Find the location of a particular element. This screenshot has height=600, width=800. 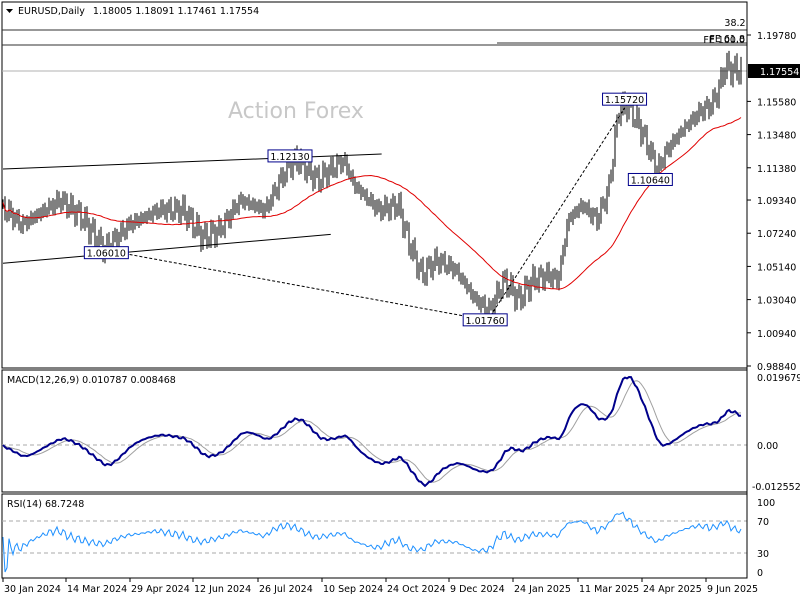

watermark: Action Forex is located at coordinates (296, 111).